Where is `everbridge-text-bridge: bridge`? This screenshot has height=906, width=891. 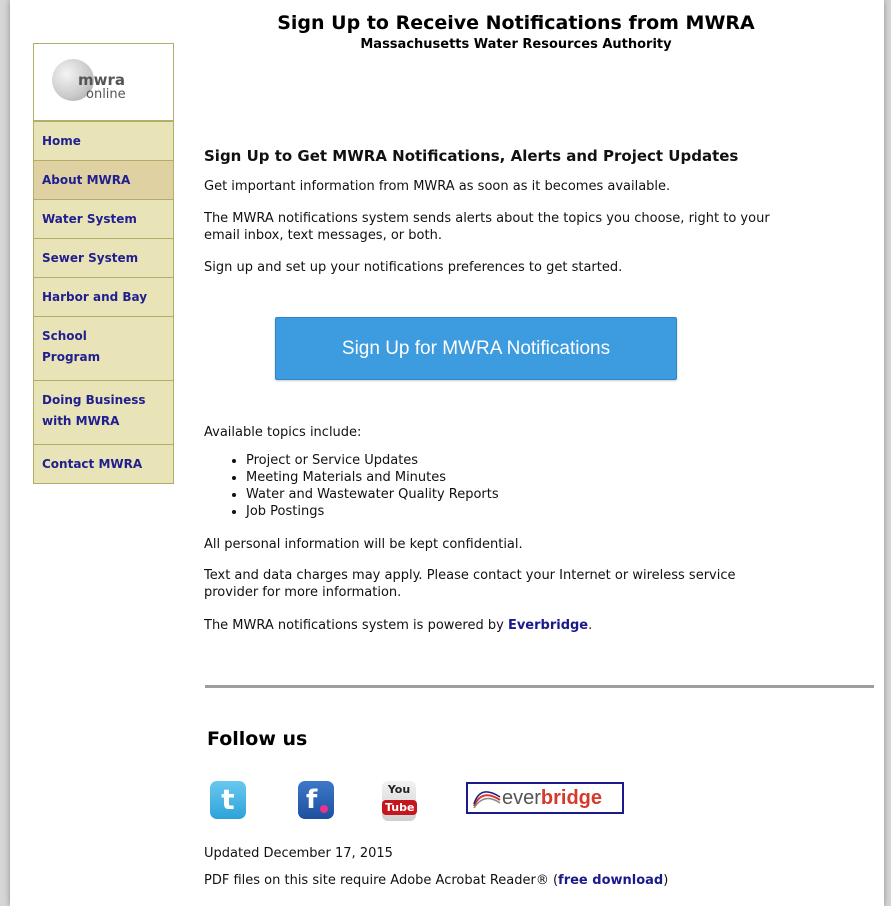
everbridge-text-bridge: bridge is located at coordinates (571, 797).